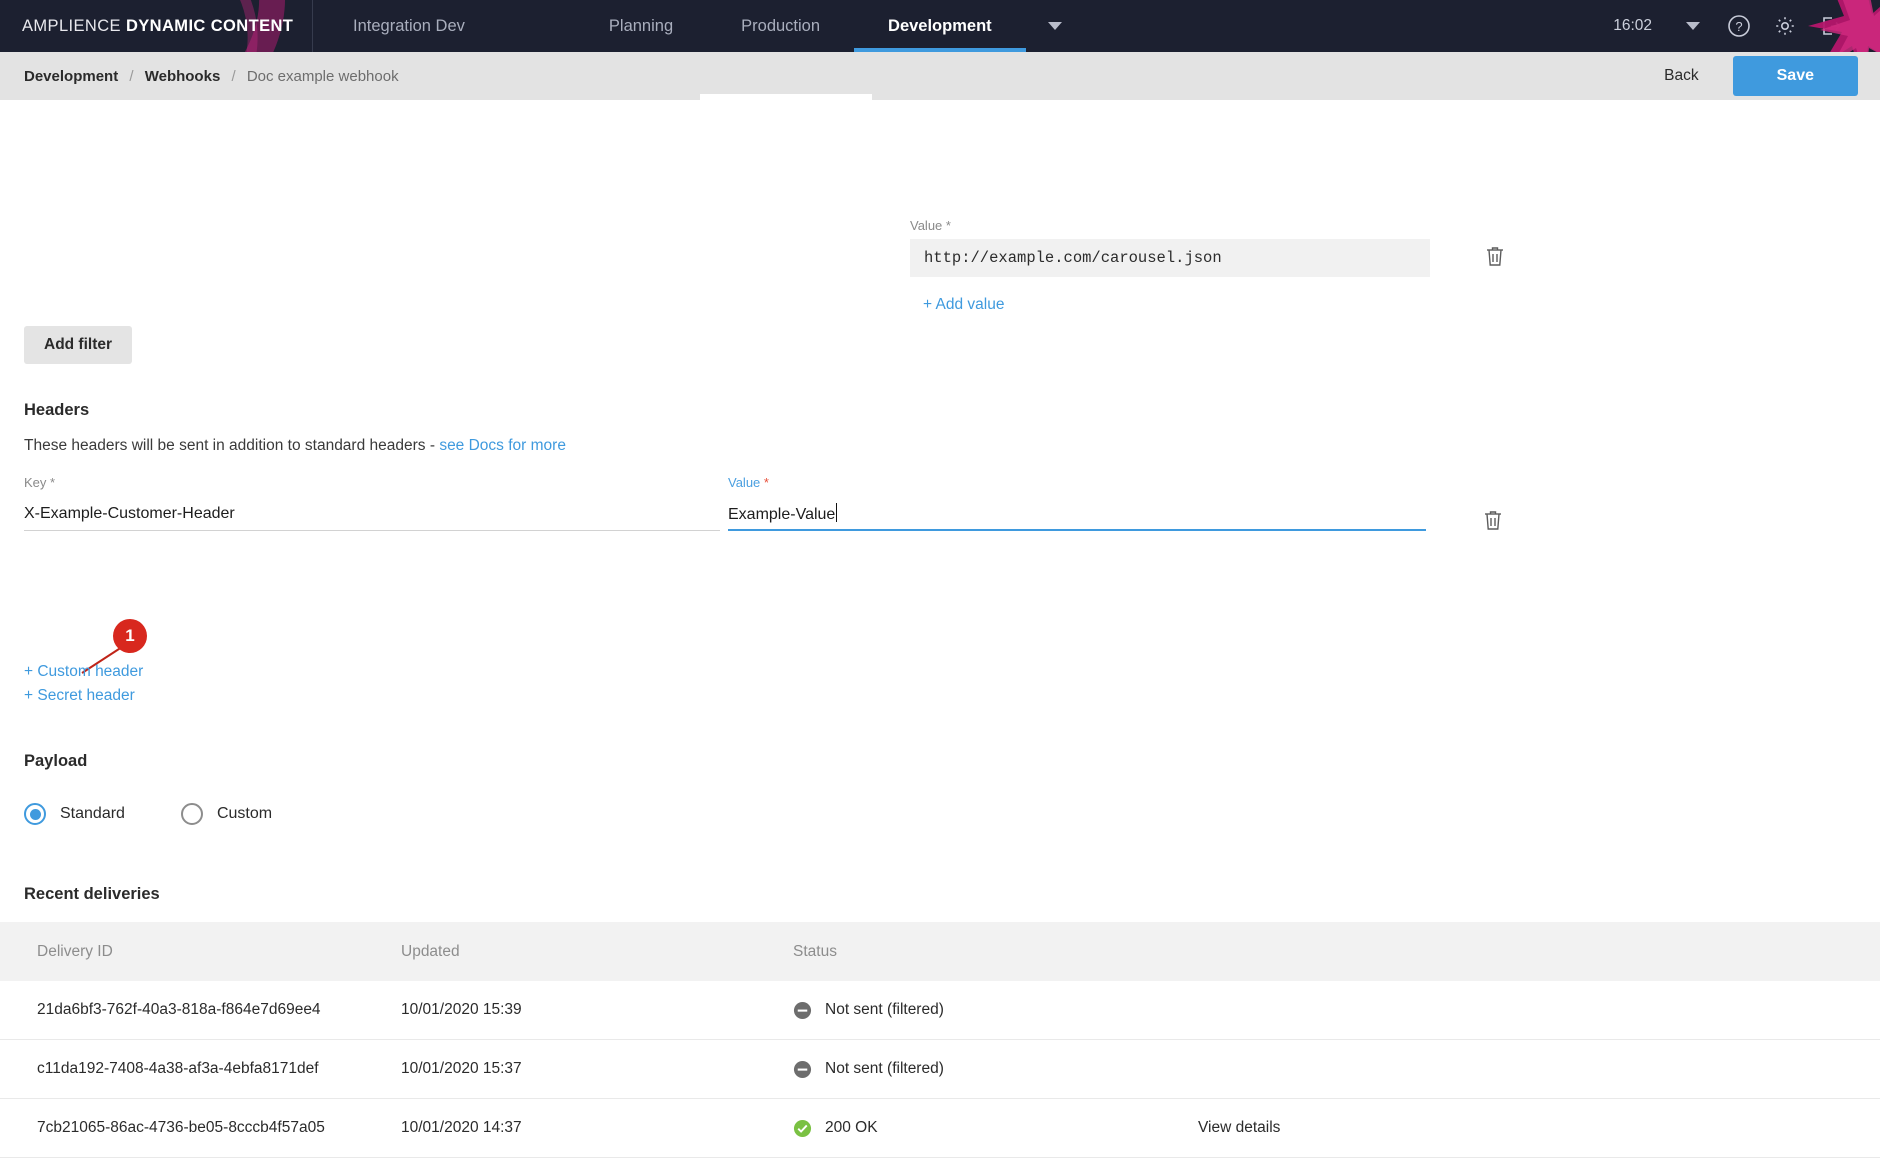  I want to click on column-header-status: Status, so click(815, 951).